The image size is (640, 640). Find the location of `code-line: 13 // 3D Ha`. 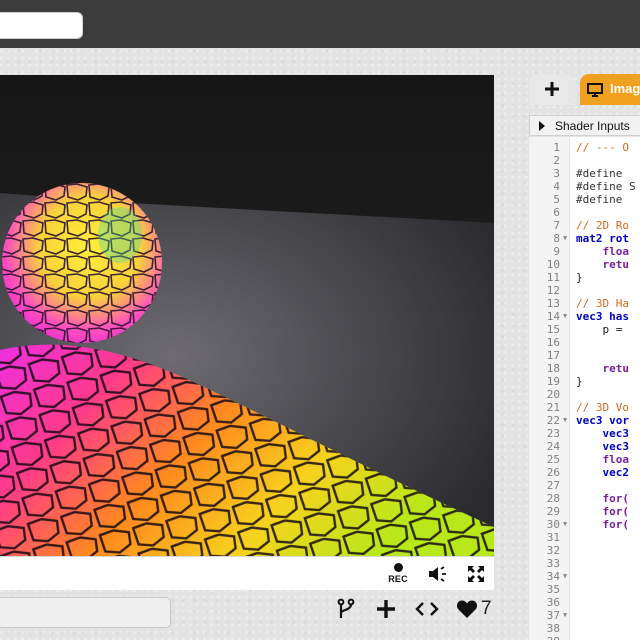

code-line: 13 // 3D Ha is located at coordinates (584, 303).